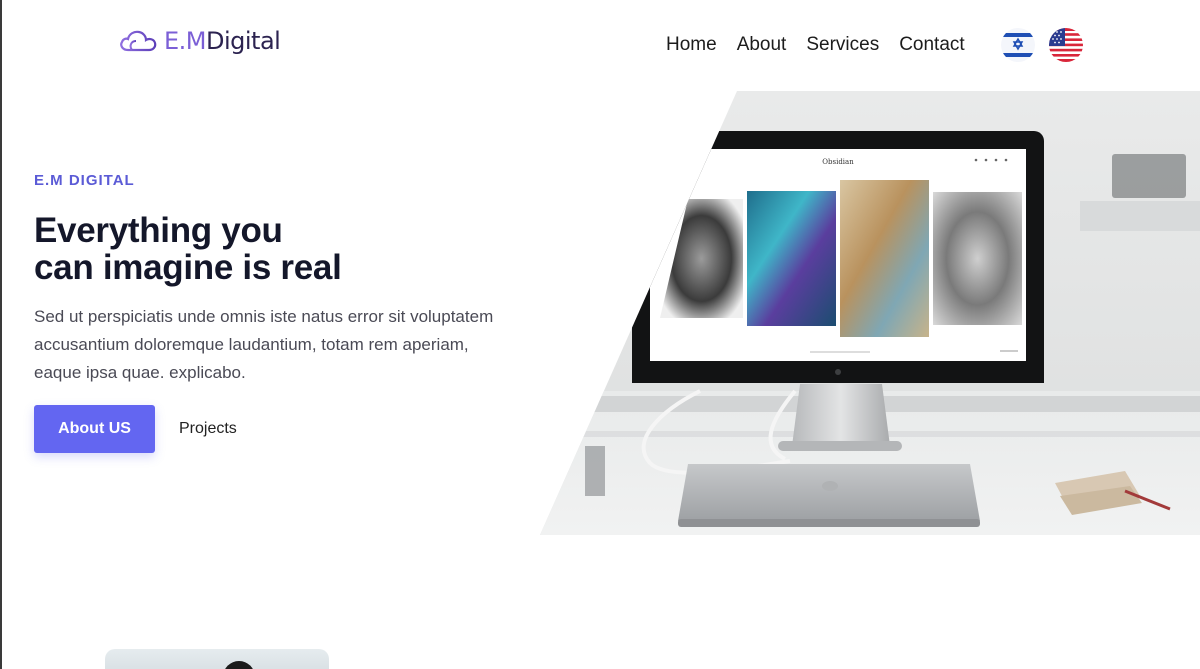 This screenshot has width=1200, height=669. I want to click on israel-flag-icon, so click(1018, 45).